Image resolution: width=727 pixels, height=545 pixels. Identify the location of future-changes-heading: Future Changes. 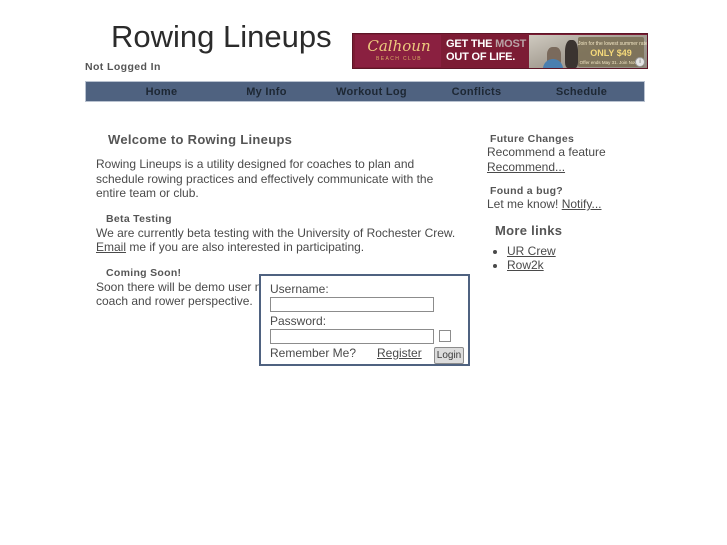
(532, 139).